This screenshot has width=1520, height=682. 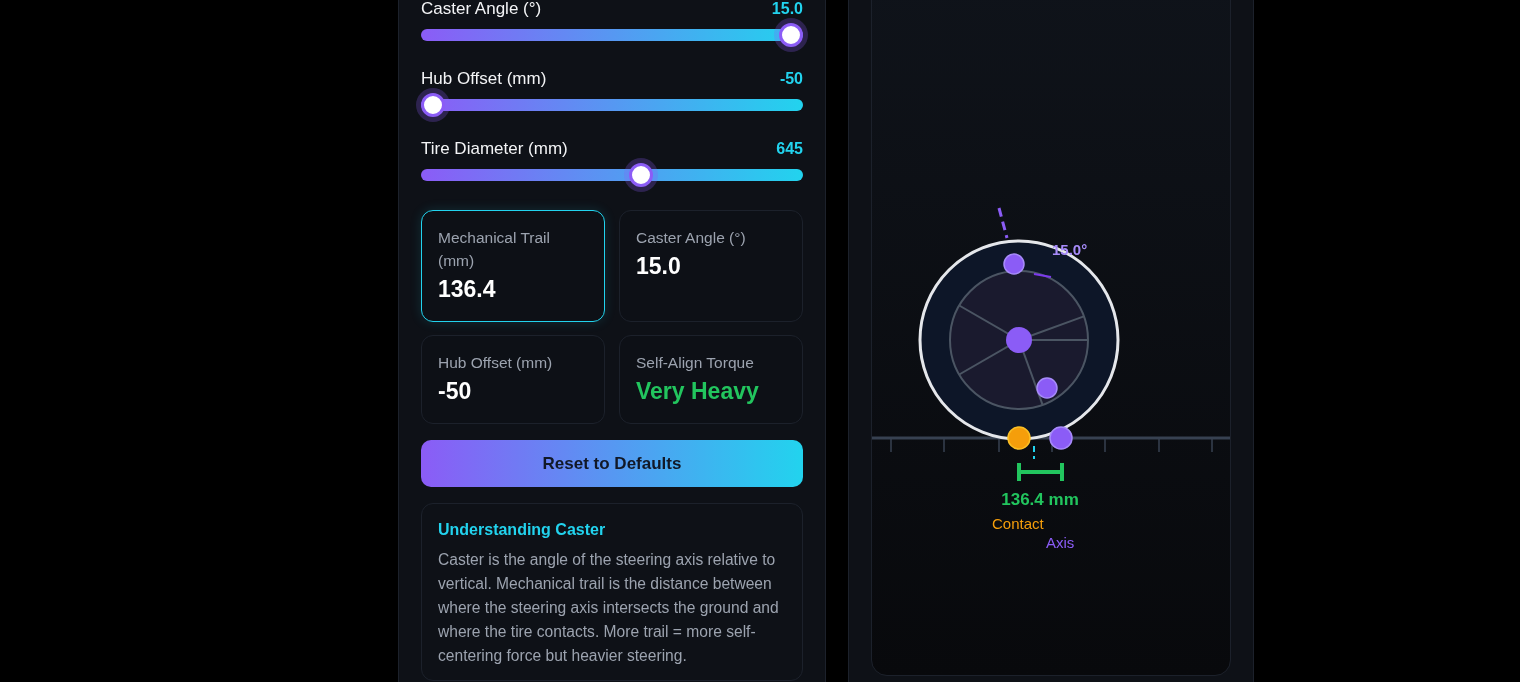 I want to click on info-text: Caster is the angle of the steering axis relative to vertical. Mechanical trail is the distance between where the steering axis intersects the ground and where the tire contacts. More trail = more self-centering force but heavier steering., so click(x=609, y=608).